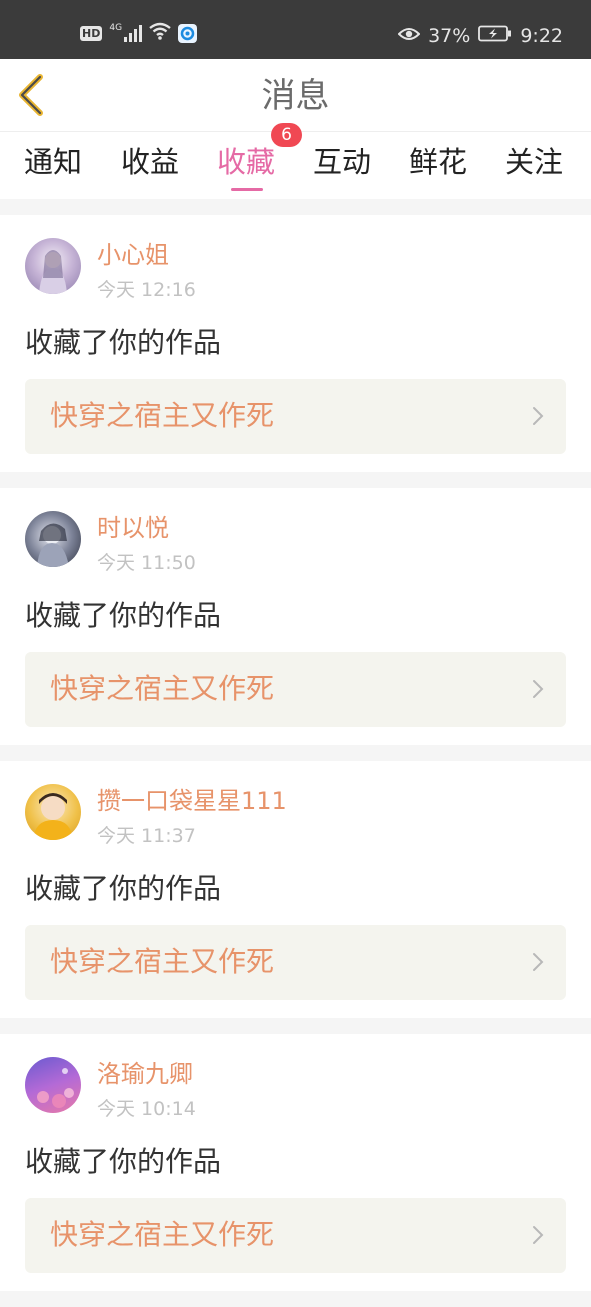 This screenshot has height=1307, width=591. What do you see at coordinates (146, 290) in the screenshot?
I see `message-time: 今天 12:16` at bounding box center [146, 290].